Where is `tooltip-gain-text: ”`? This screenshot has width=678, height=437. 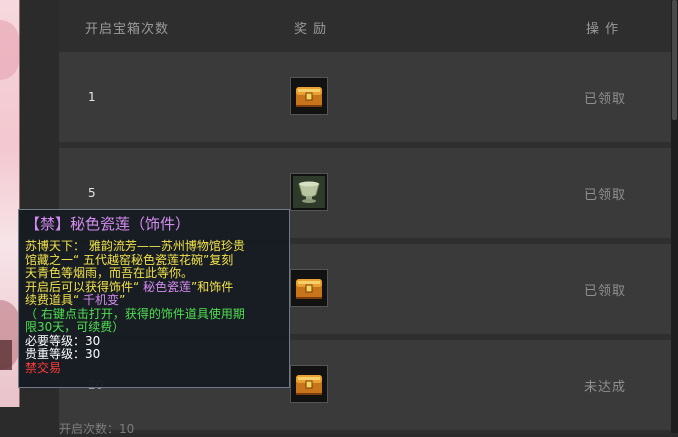
tooltip-gain-text: ” is located at coordinates (122, 300).